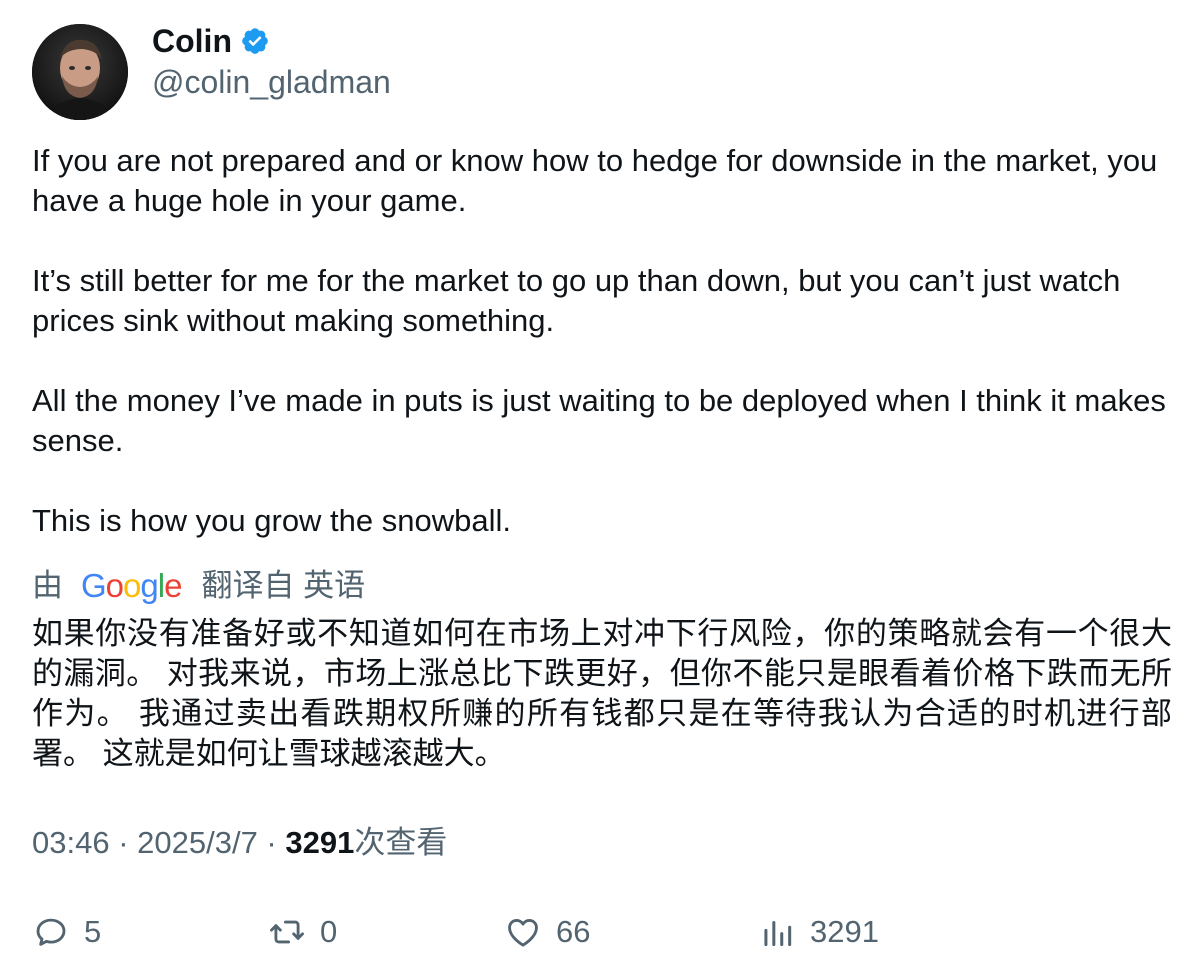  Describe the element at coordinates (271, 82) in the screenshot. I see `author-handle: @colin_gladman` at that location.